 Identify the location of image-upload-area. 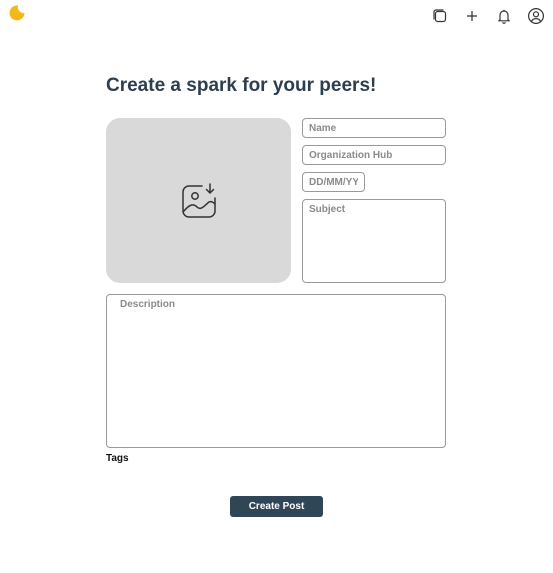
(198, 200).